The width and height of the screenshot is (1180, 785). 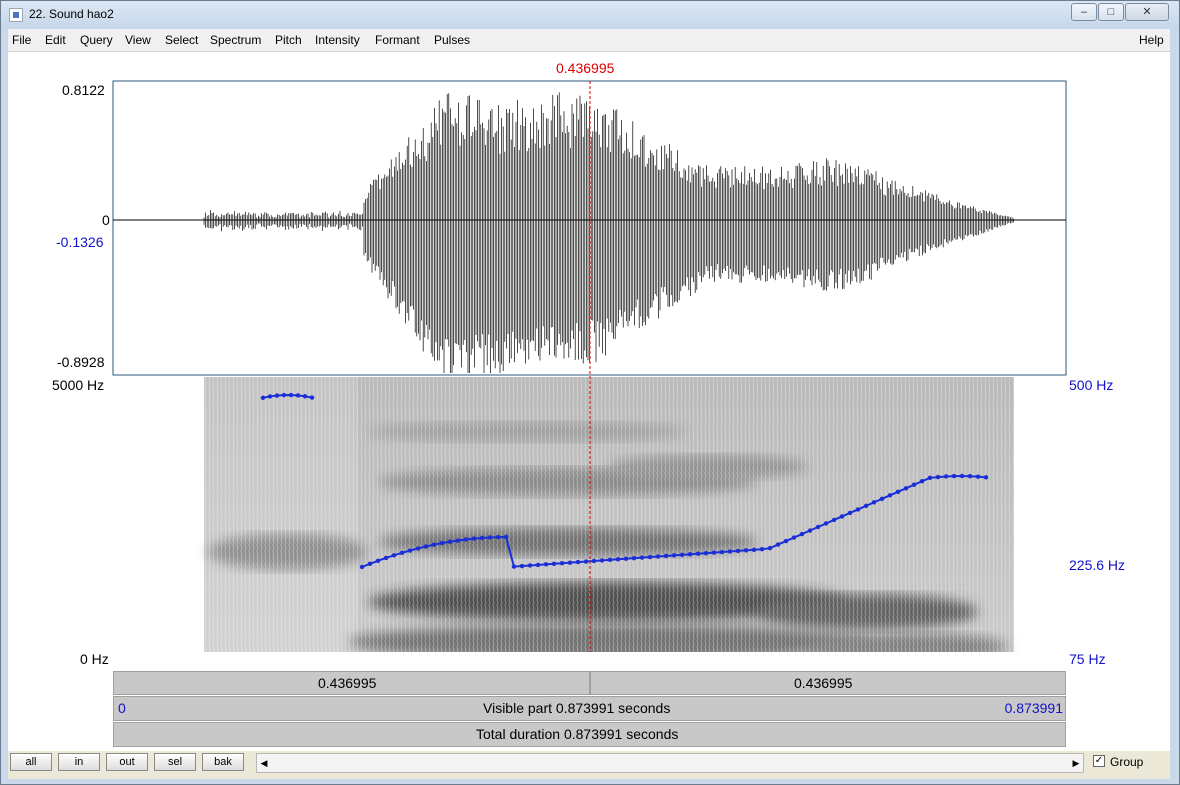 What do you see at coordinates (16, 15) in the screenshot?
I see `app-icon` at bounding box center [16, 15].